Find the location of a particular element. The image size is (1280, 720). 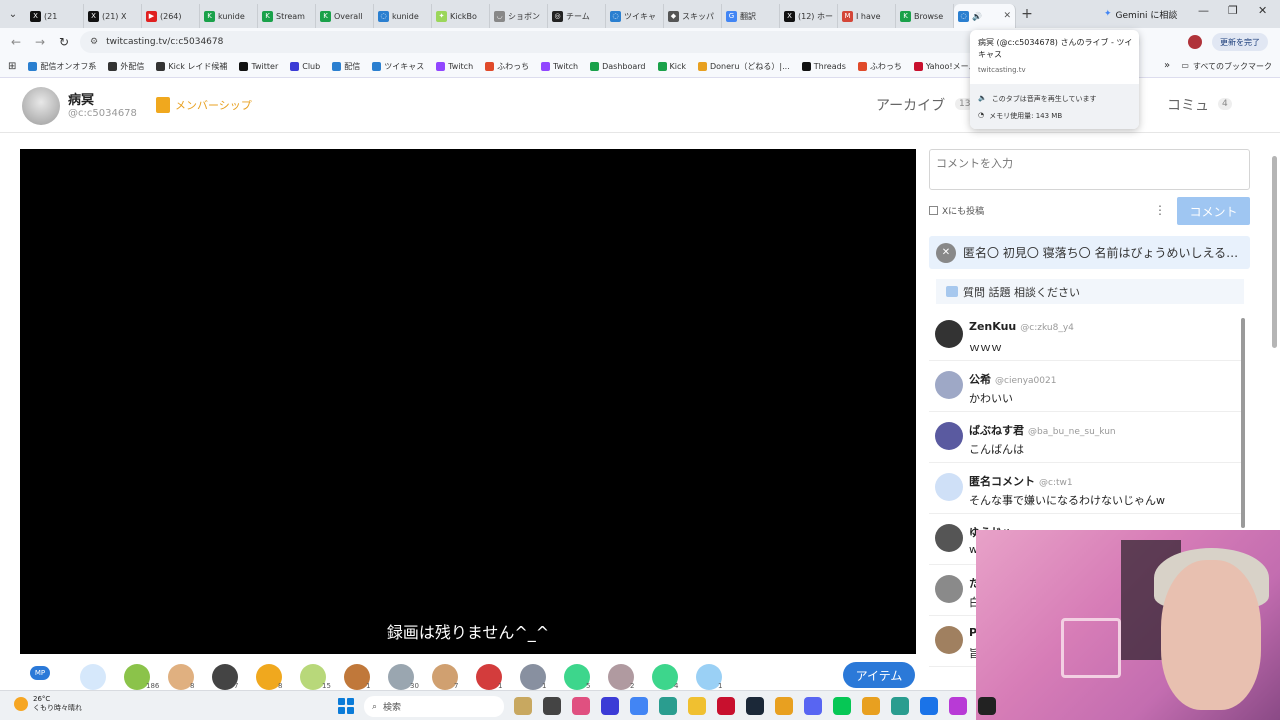

browser-tab: ◎ チーム is located at coordinates (577, 16).